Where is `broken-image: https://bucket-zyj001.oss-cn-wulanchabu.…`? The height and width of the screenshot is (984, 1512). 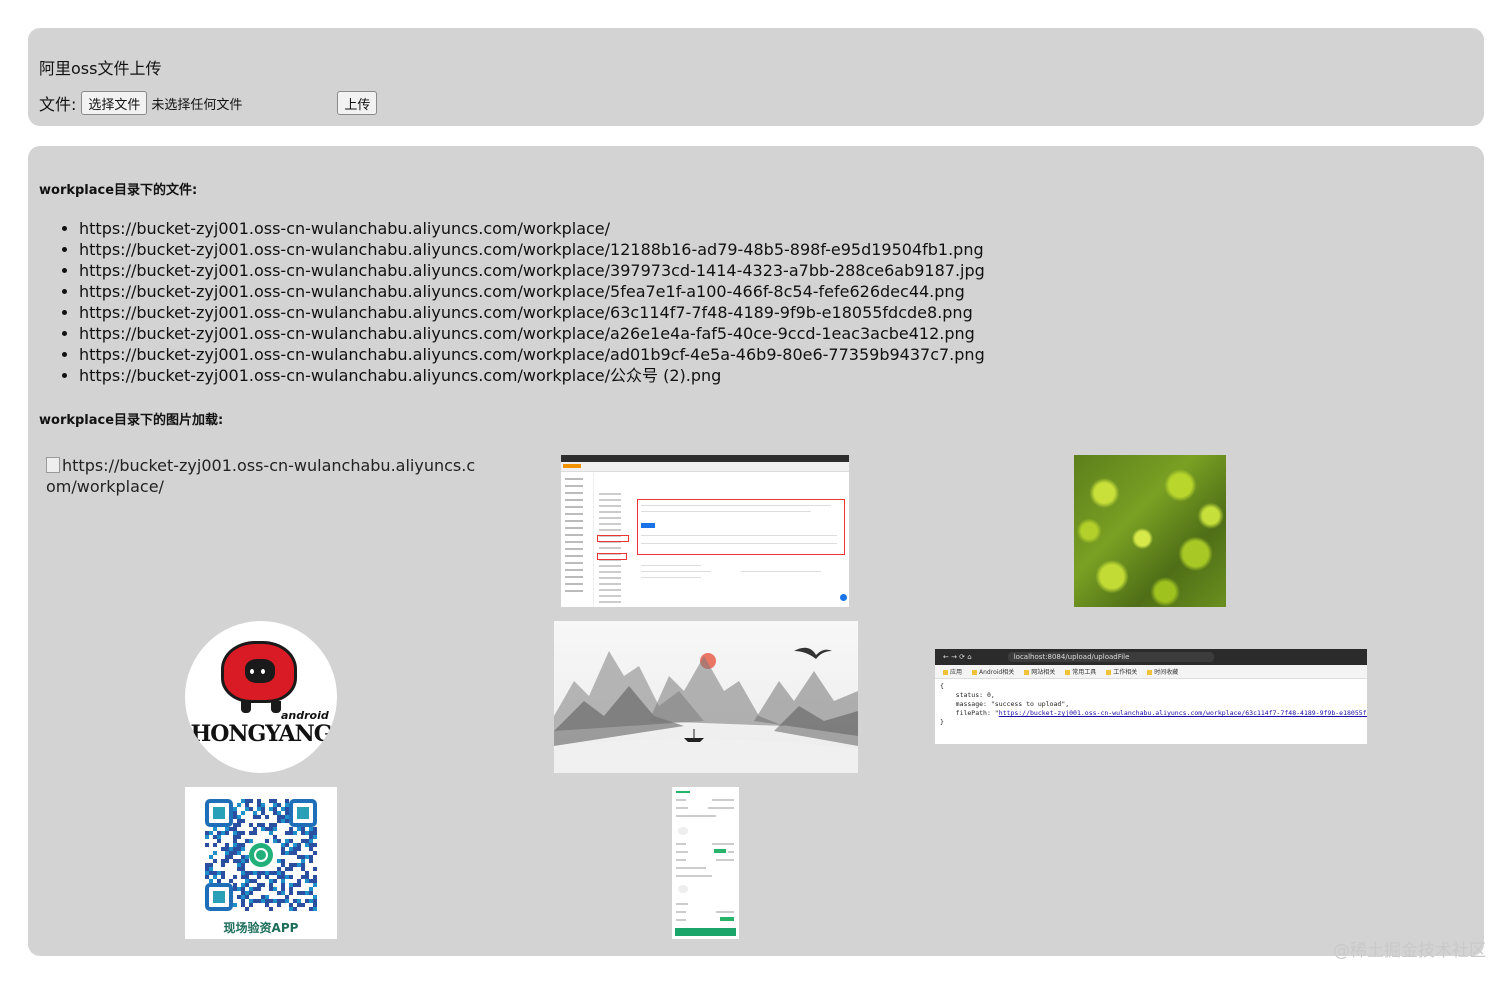 broken-image: https://bucket-zyj001.oss-cn-wulanchabu.… is located at coordinates (261, 476).